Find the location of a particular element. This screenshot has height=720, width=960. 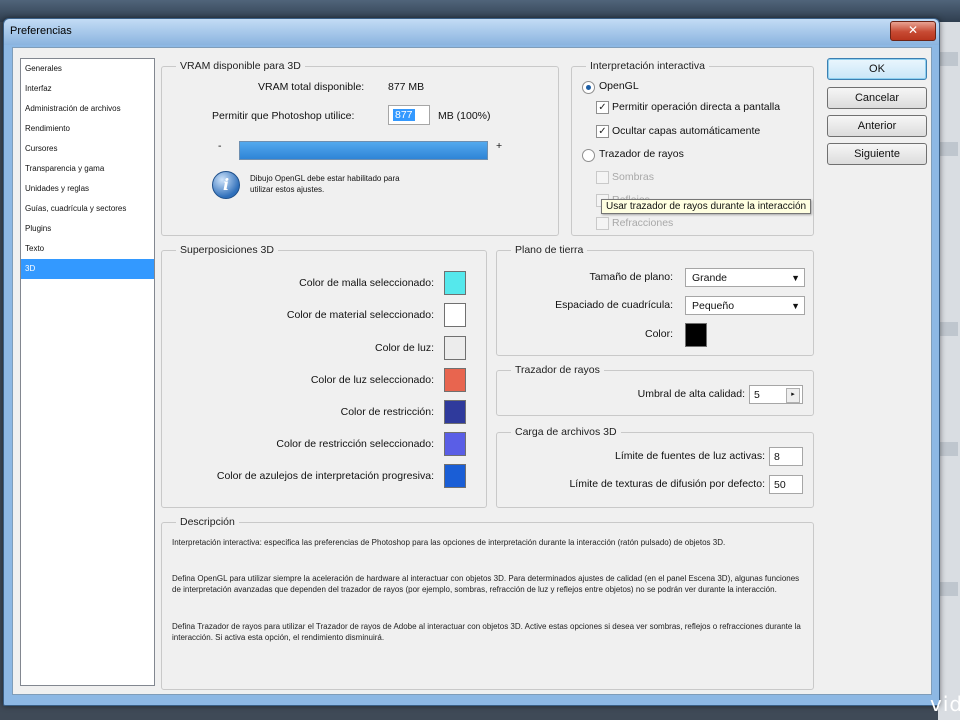

ground-color-label: Color: is located at coordinates (658, 334).